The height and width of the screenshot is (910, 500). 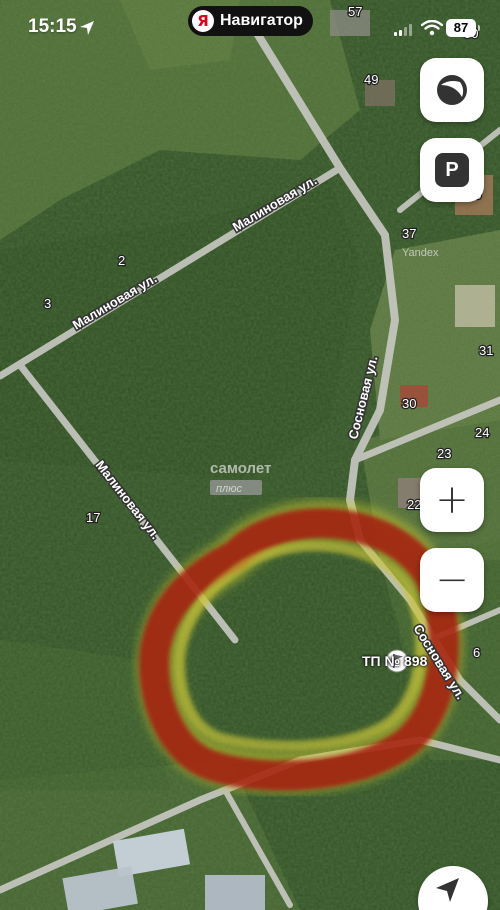 I want to click on house-number: 23, so click(x=444, y=453).